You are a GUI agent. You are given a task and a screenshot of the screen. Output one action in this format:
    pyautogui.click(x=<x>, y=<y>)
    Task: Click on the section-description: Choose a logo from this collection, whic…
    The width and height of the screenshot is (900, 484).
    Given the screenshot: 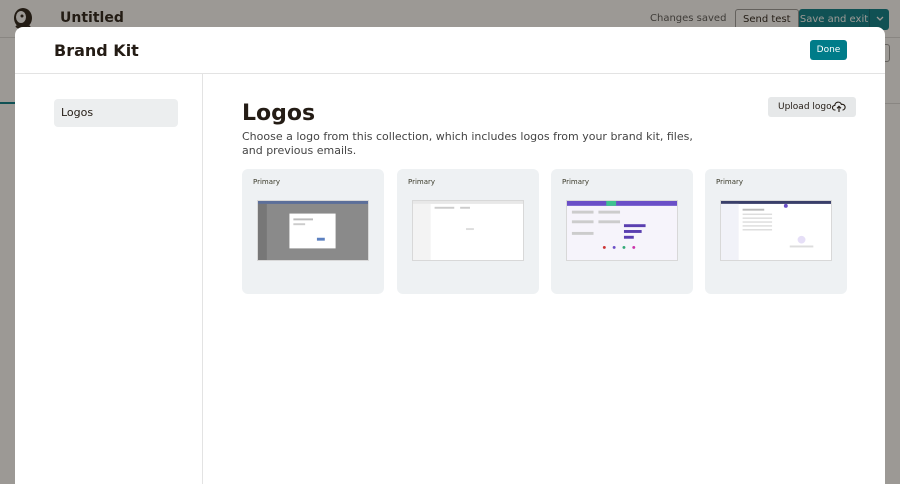 What is the action you would take?
    pyautogui.click(x=467, y=143)
    